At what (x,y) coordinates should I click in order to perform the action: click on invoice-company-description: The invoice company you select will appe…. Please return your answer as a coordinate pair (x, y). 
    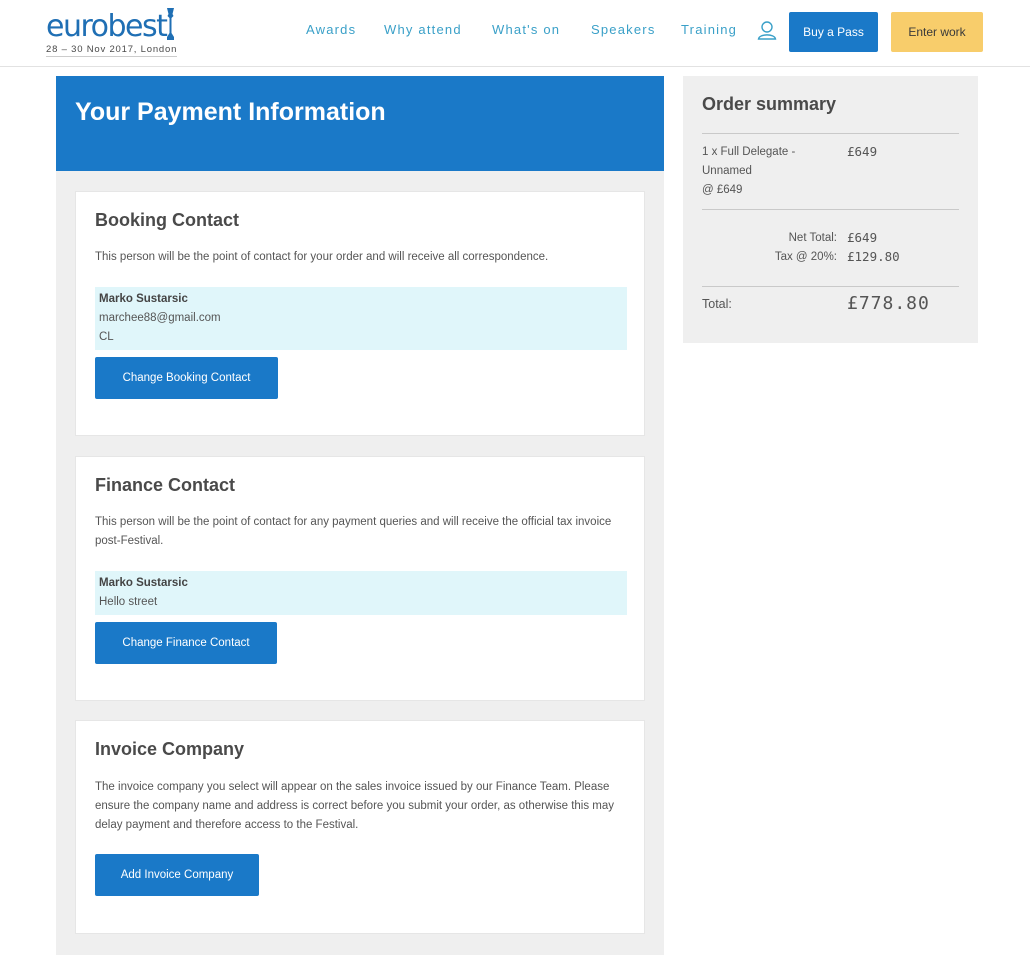
    Looking at the image, I should click on (355, 806).